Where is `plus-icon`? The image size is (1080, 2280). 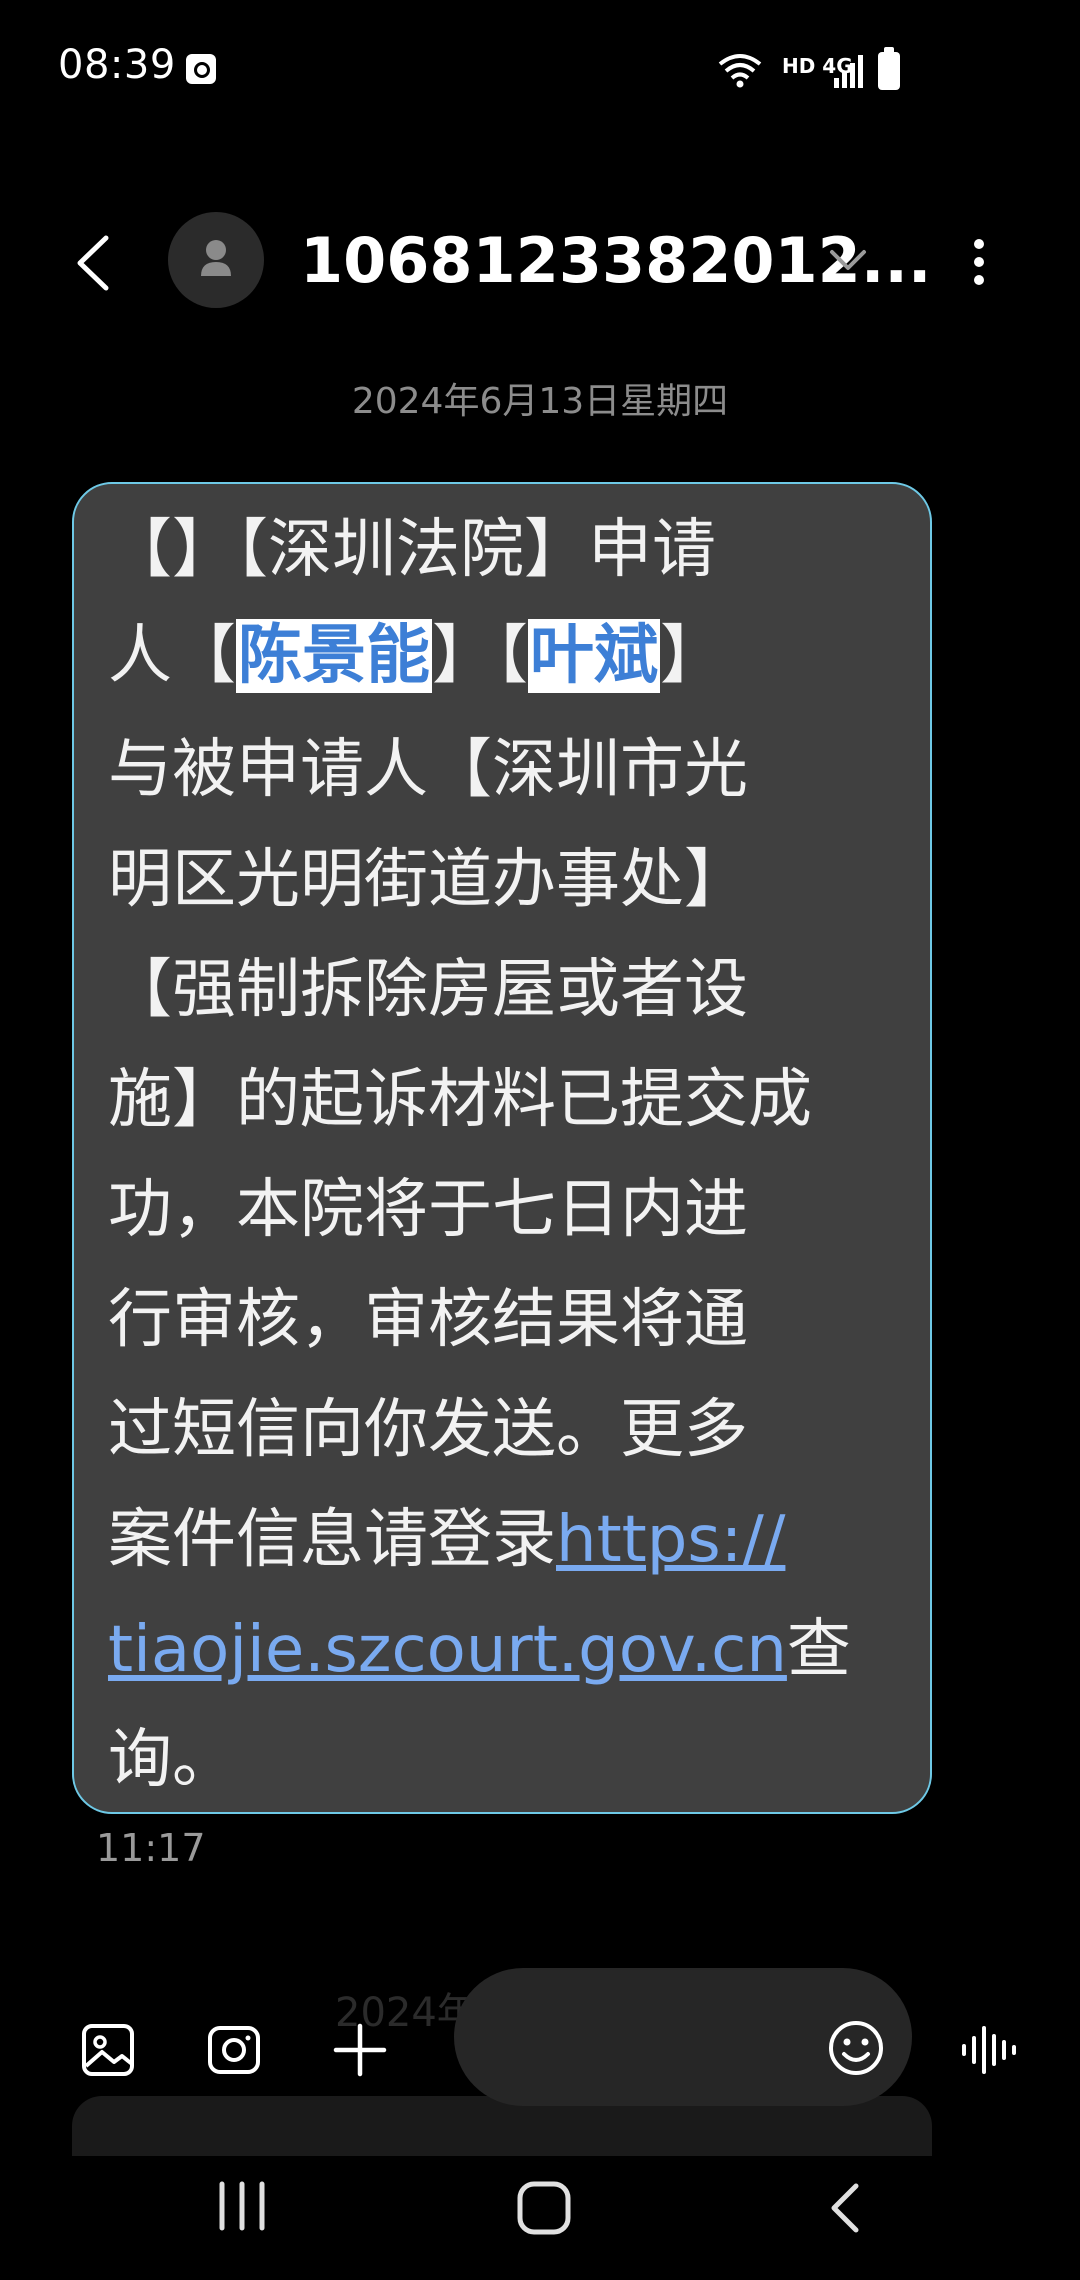 plus-icon is located at coordinates (360, 2050).